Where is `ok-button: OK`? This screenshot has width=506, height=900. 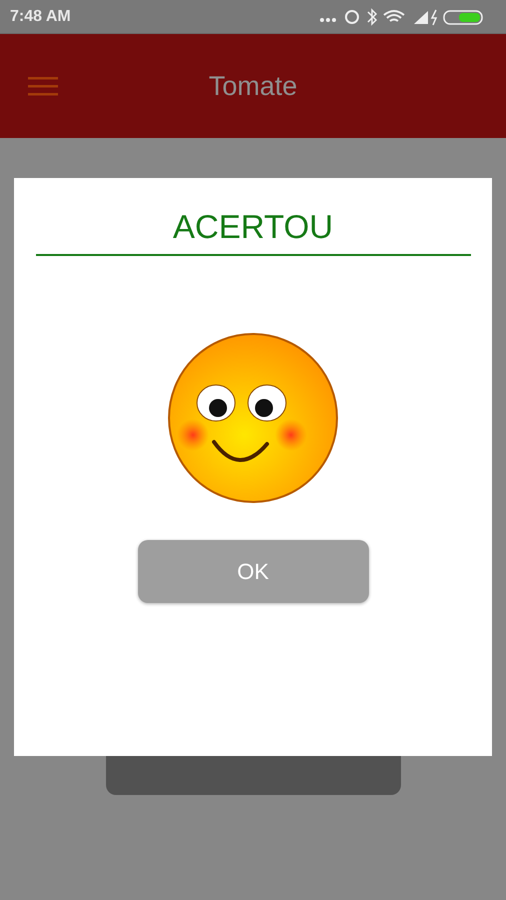 ok-button: OK is located at coordinates (253, 571).